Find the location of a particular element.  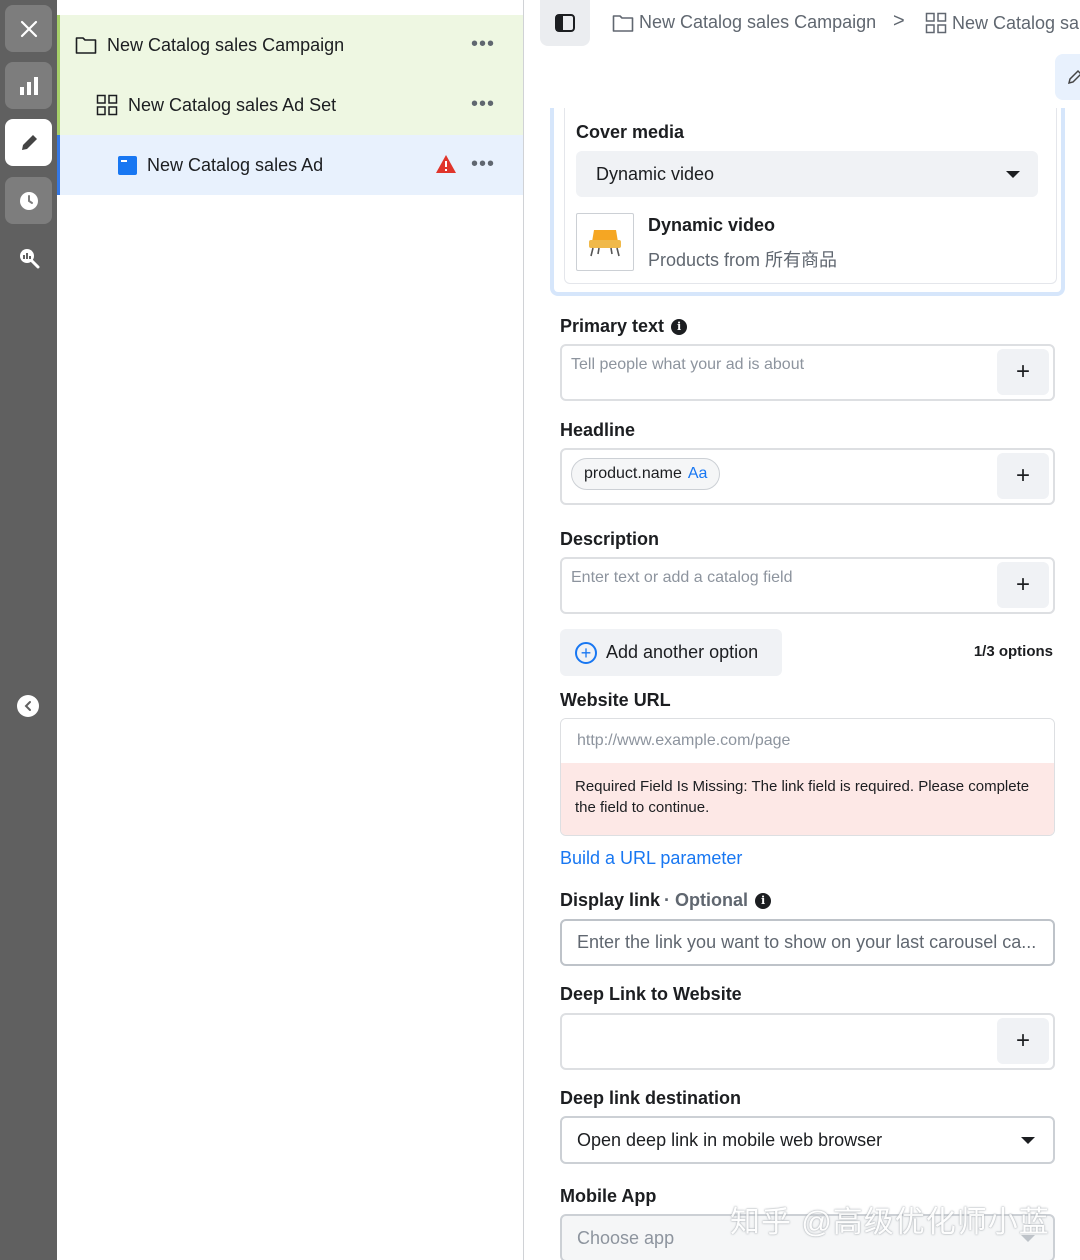

display-link-label: Display link · Optional i is located at coordinates (666, 900).